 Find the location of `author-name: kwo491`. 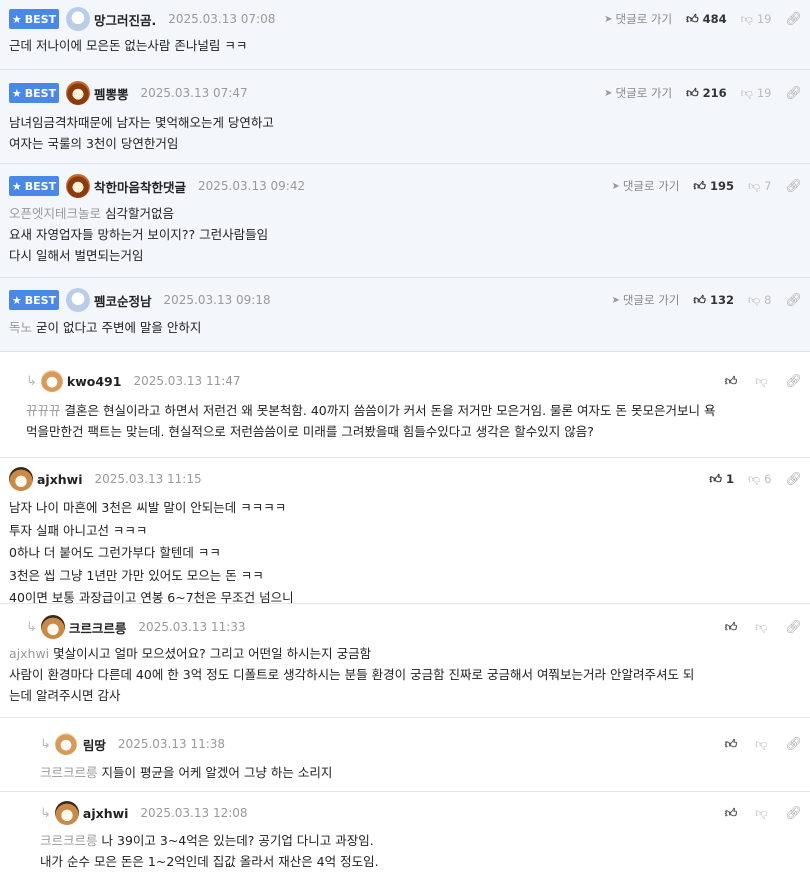

author-name: kwo491 is located at coordinates (94, 381).